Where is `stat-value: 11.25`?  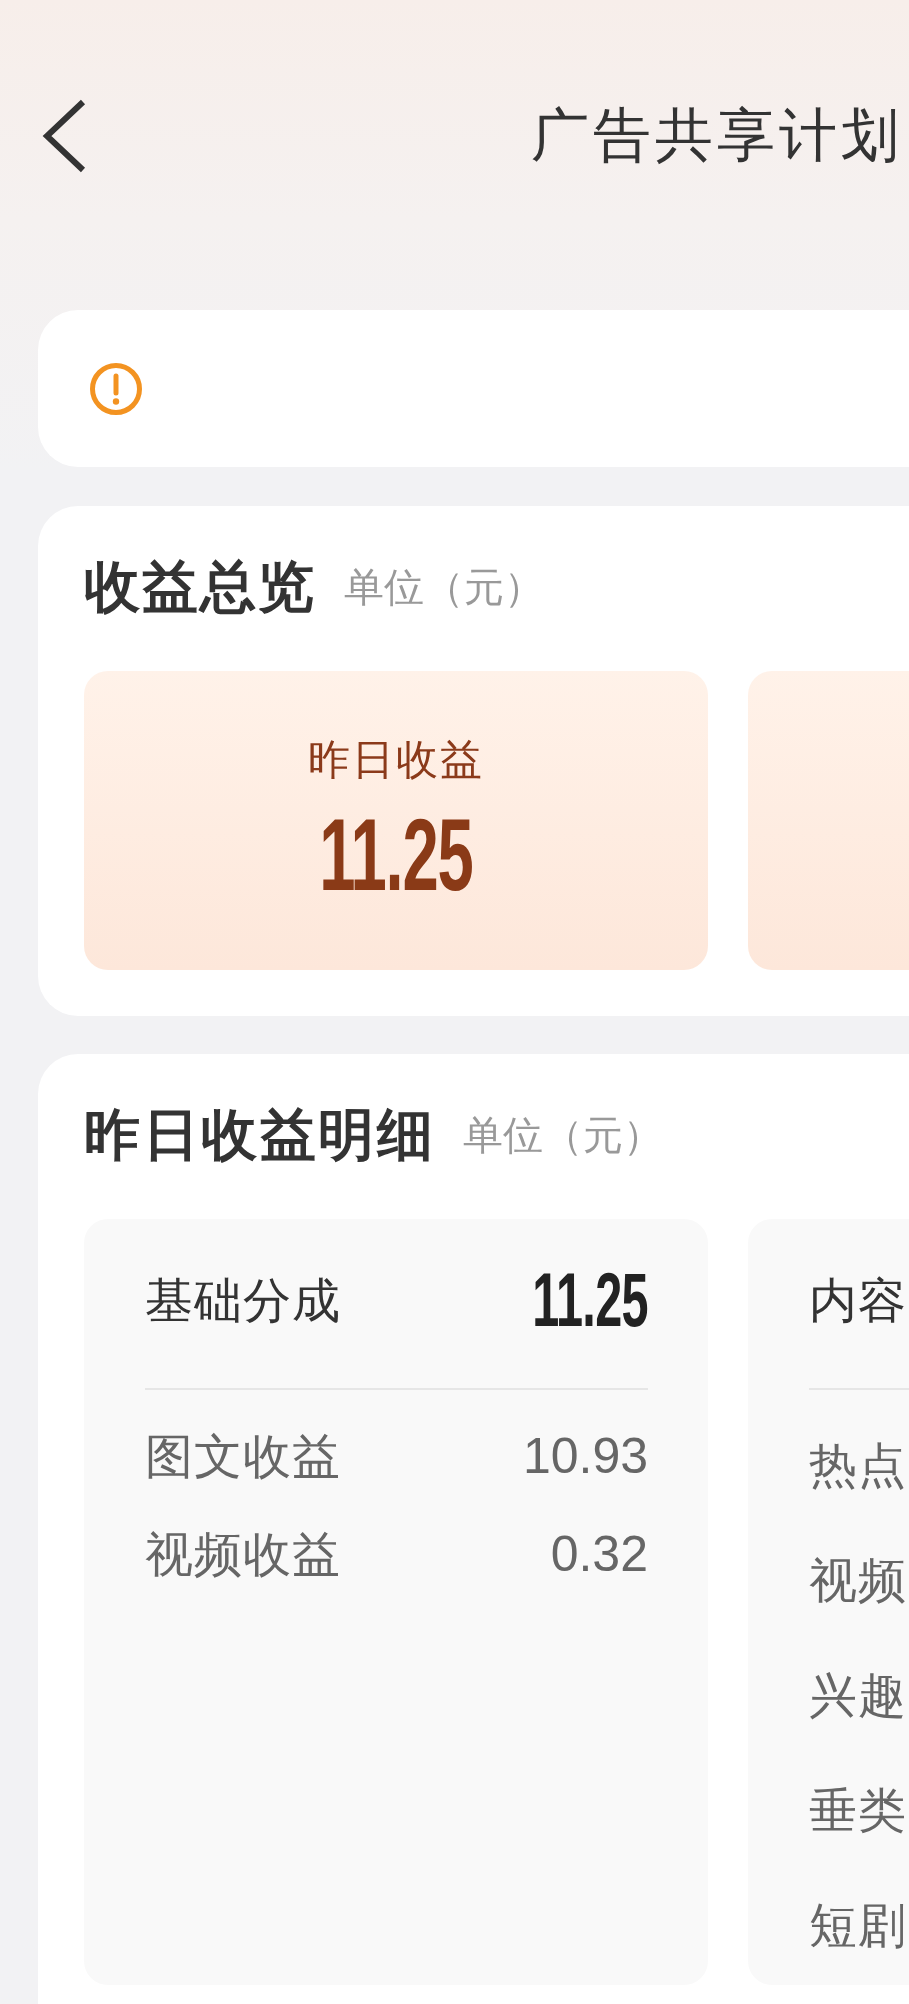 stat-value: 11.25 is located at coordinates (396, 855).